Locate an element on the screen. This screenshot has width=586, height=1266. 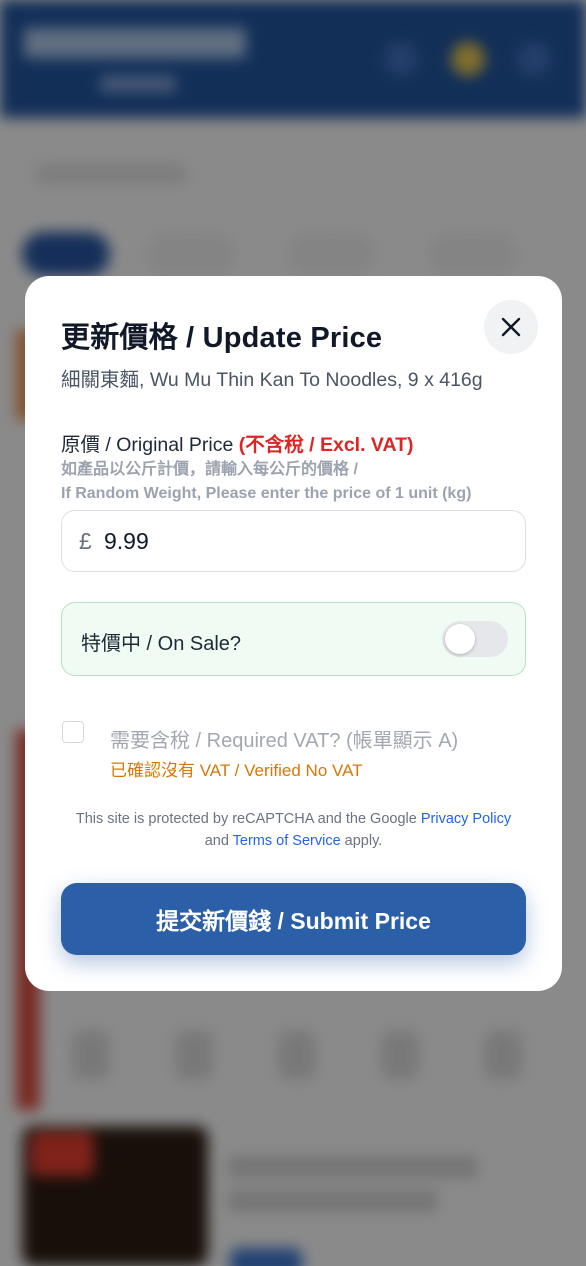
privacy-policy-link: Privacy Policy is located at coordinates (466, 819).